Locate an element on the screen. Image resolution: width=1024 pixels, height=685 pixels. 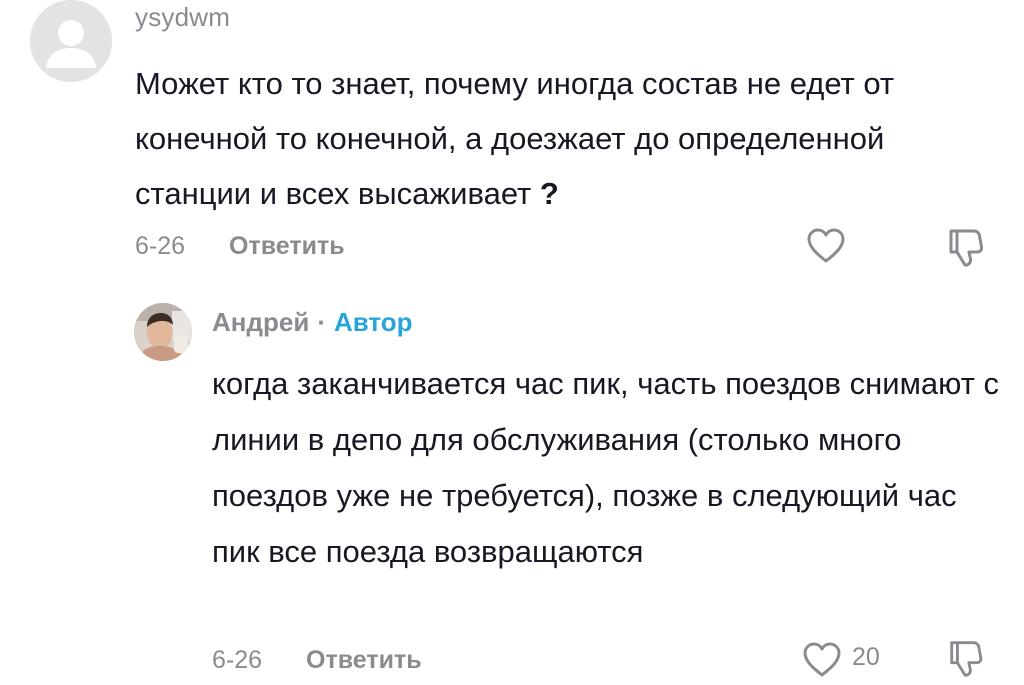
reply-username: Андрей is located at coordinates (260, 322).